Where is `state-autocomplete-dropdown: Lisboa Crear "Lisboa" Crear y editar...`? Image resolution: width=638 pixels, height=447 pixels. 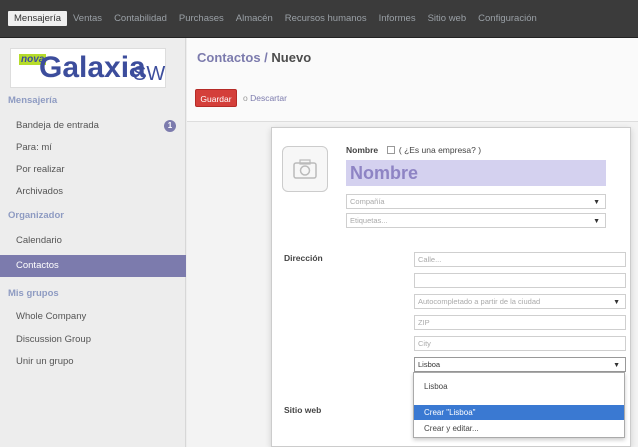 state-autocomplete-dropdown: Lisboa Crear "Lisboa" Crear y editar... is located at coordinates (519, 405).